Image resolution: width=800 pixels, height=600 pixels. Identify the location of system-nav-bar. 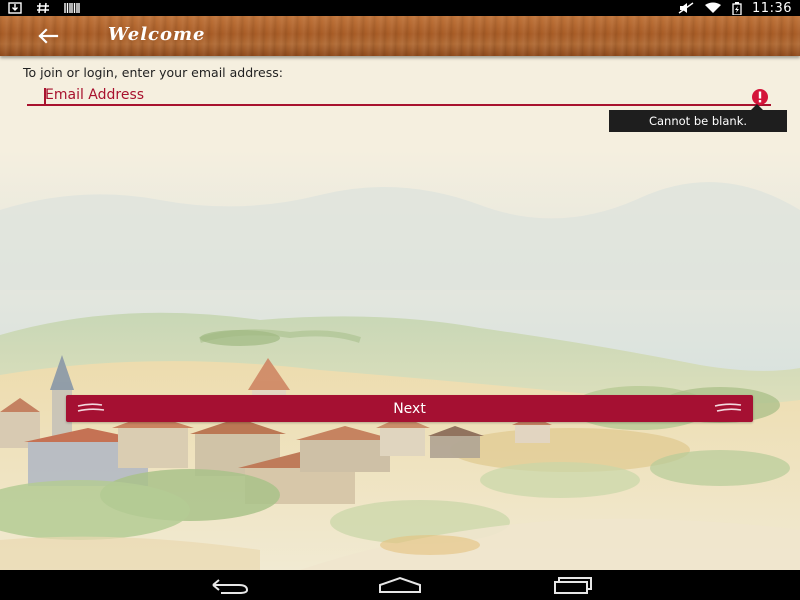
(400, 585).